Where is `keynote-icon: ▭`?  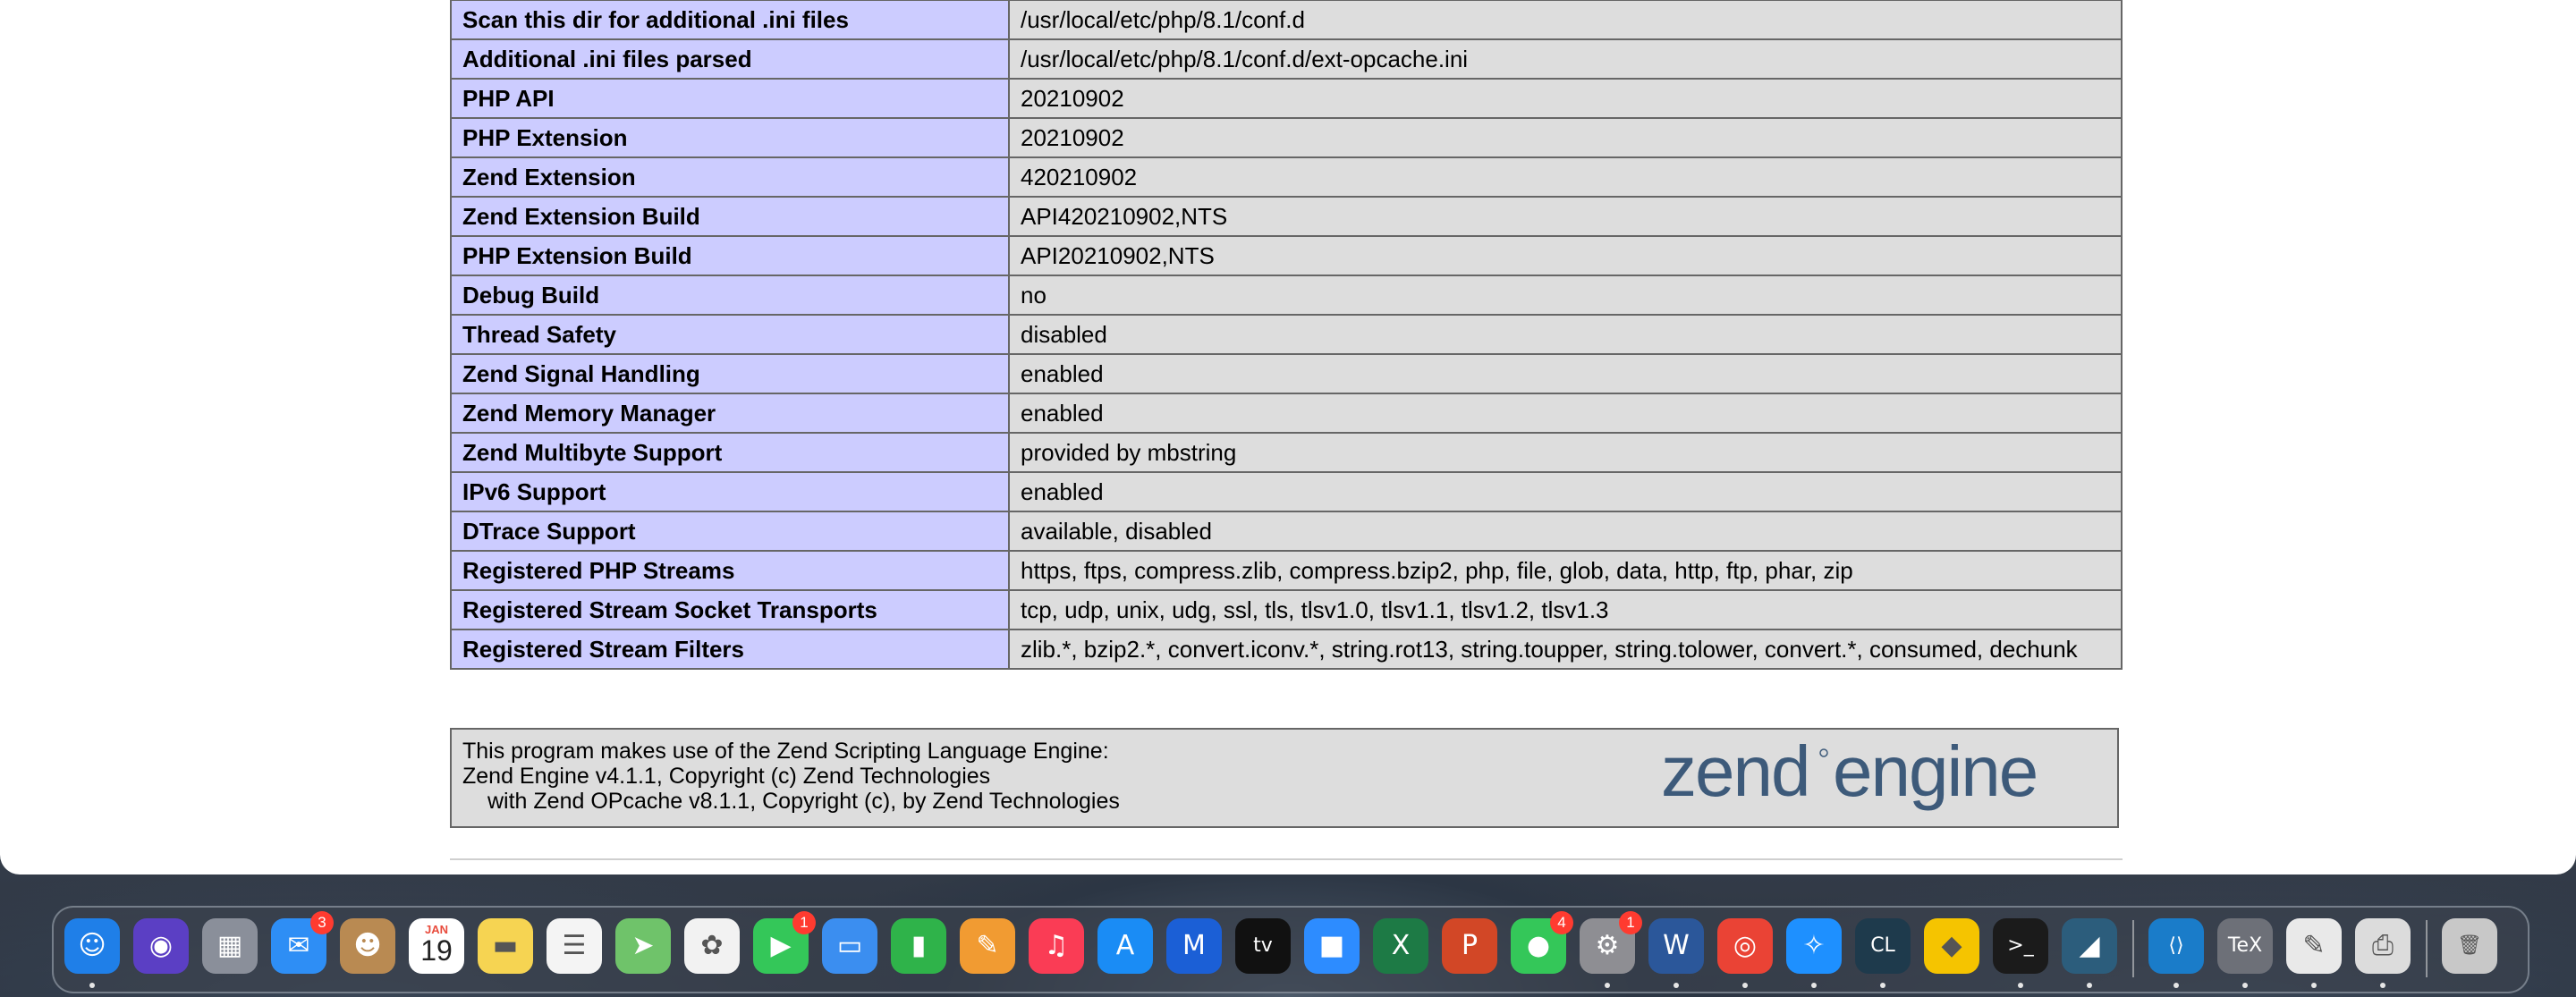 keynote-icon: ▭ is located at coordinates (849, 946).